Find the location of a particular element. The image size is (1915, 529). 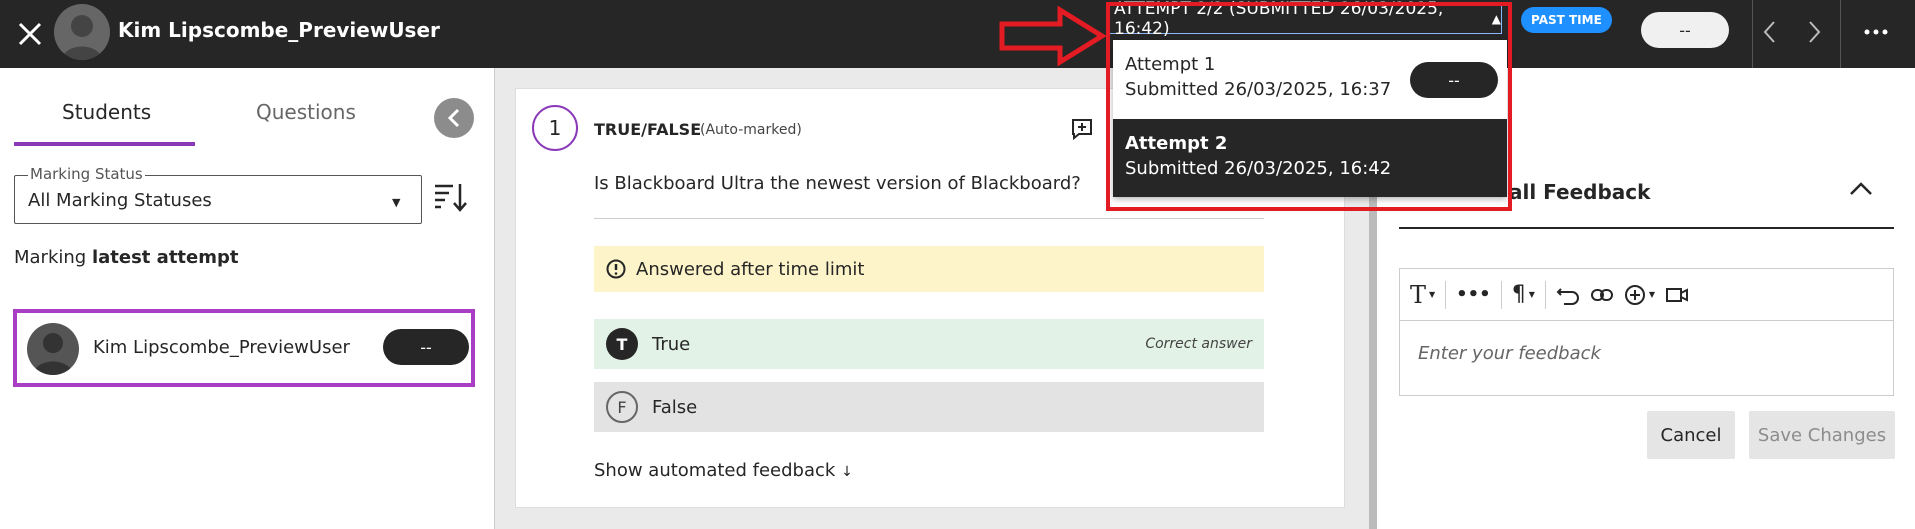

chevron-up-icon is located at coordinates (1861, 188).